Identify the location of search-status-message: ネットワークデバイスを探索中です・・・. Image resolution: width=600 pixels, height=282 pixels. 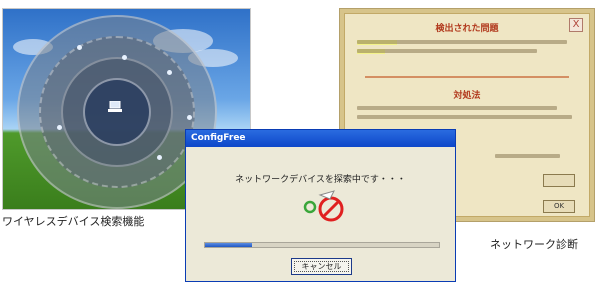
(320, 180).